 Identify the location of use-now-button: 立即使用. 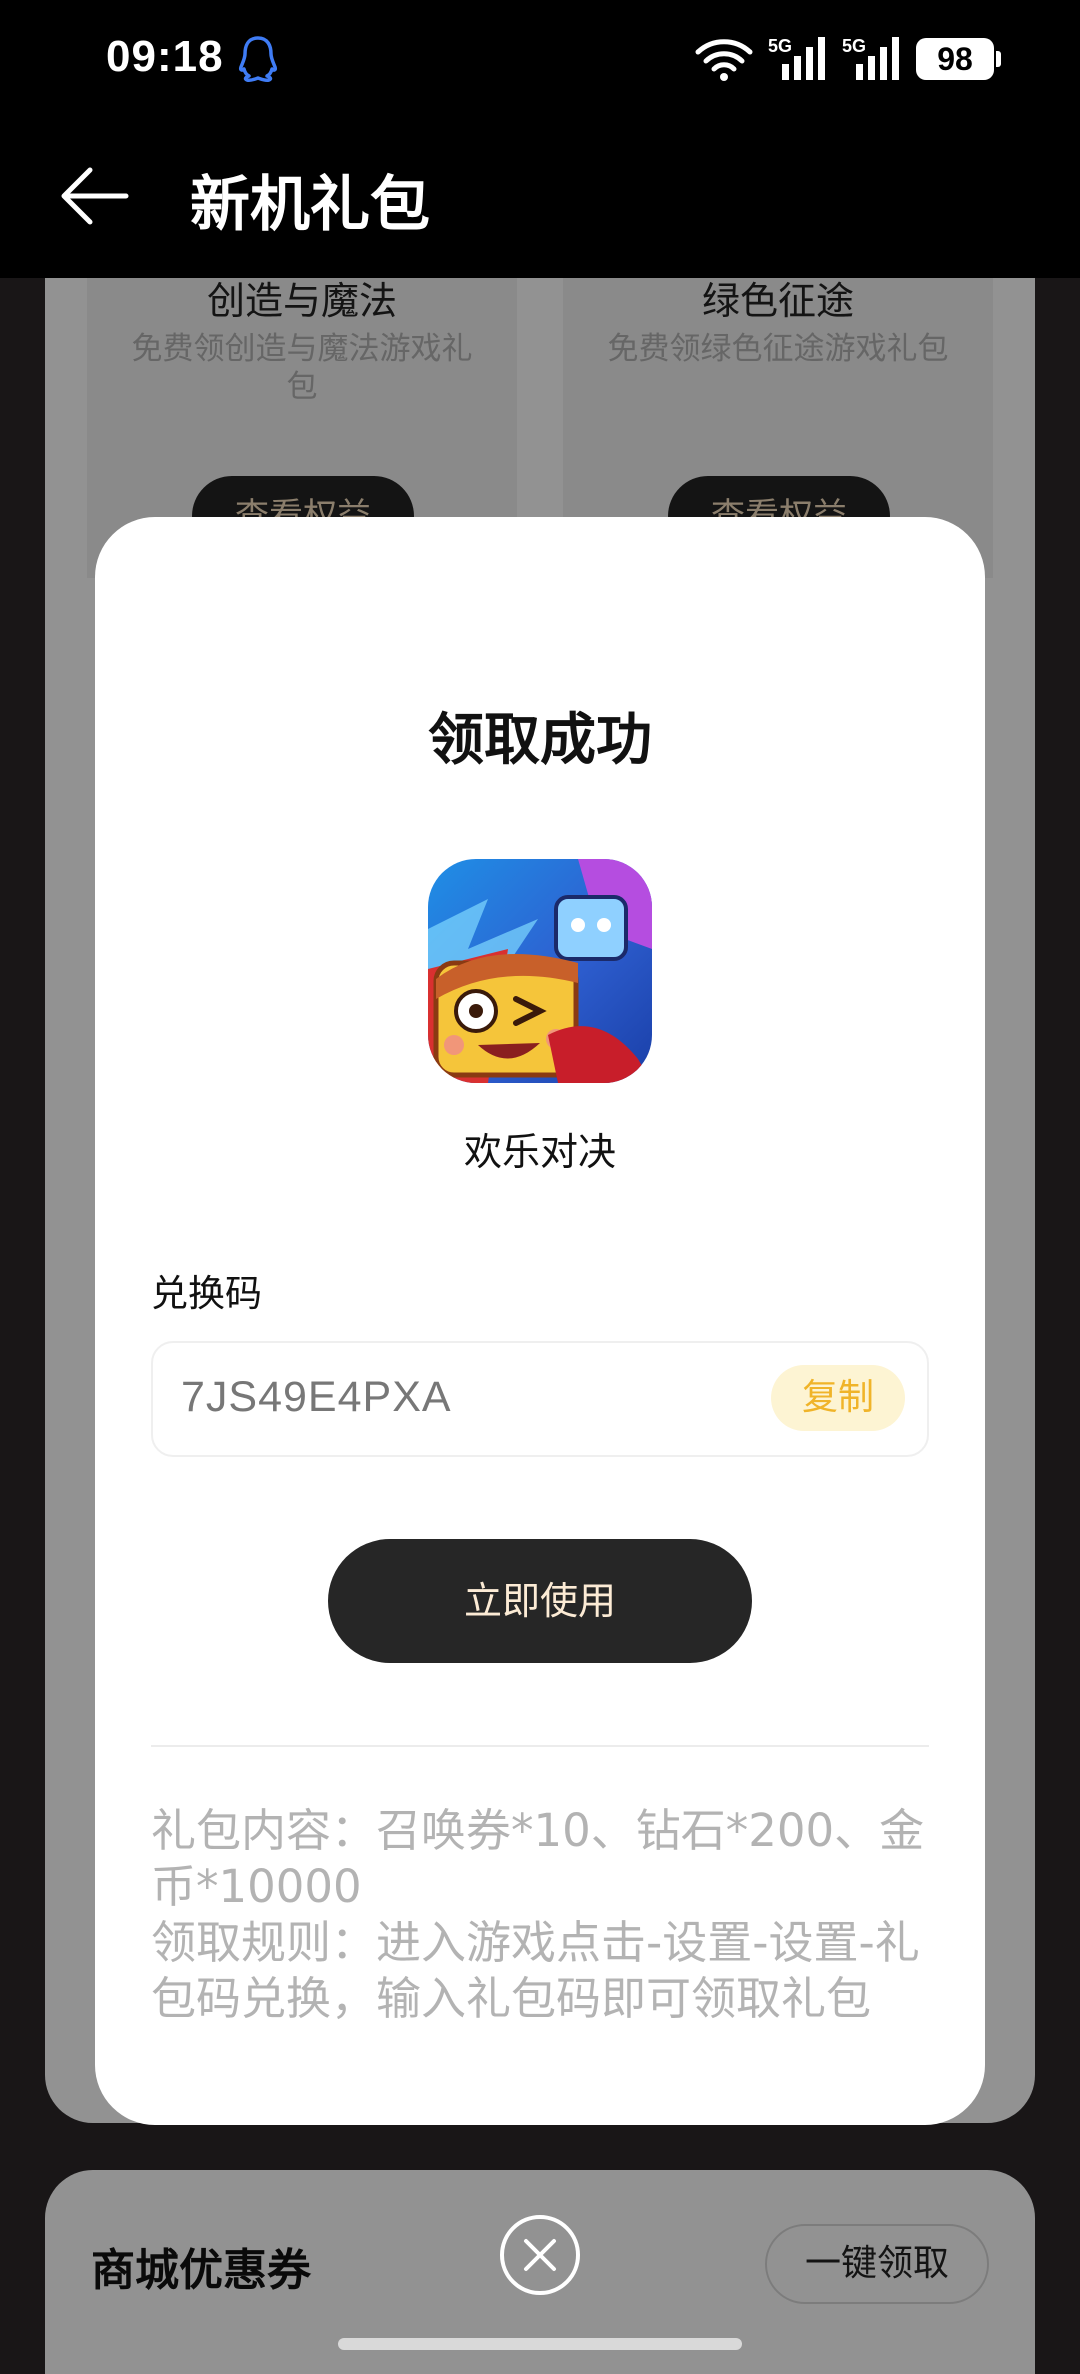
(540, 1601).